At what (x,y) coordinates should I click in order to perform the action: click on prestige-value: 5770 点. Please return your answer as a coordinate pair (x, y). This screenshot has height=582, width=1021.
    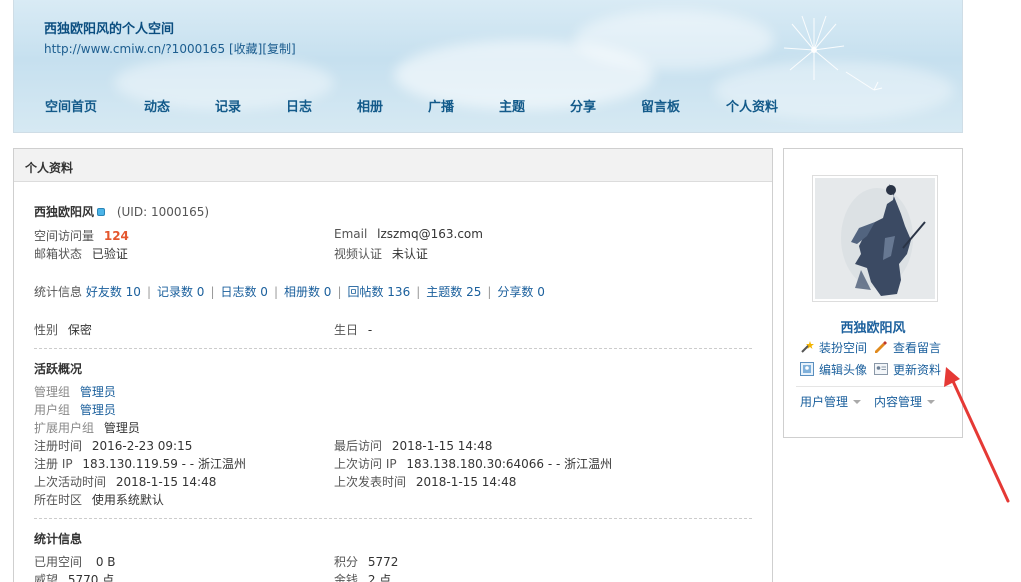
    Looking at the image, I should click on (91, 577).